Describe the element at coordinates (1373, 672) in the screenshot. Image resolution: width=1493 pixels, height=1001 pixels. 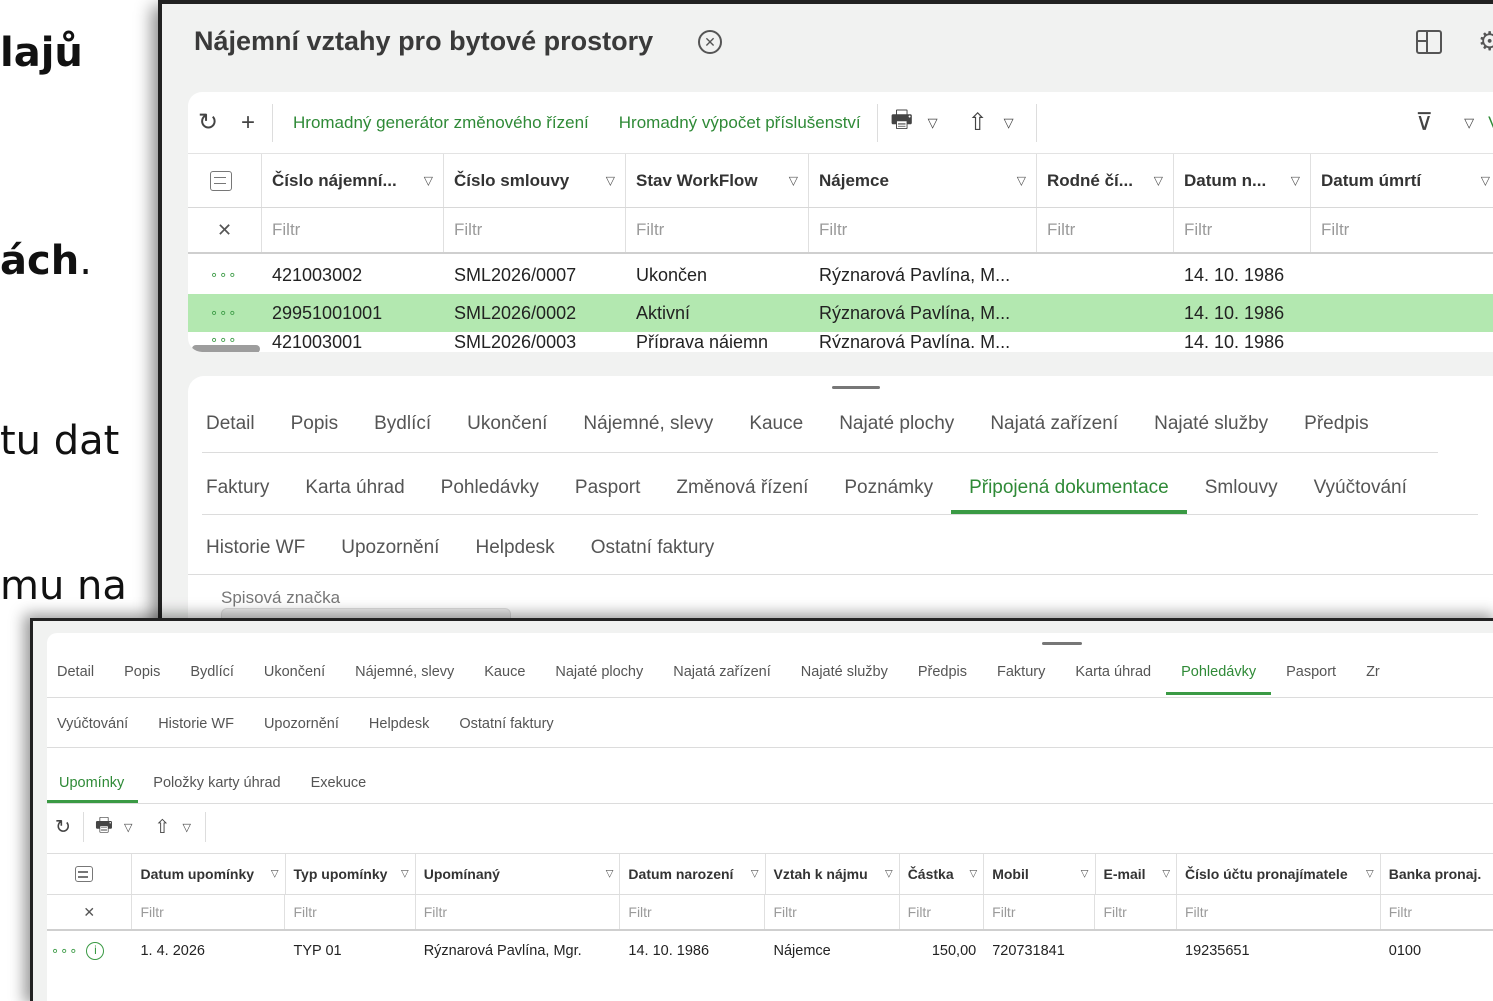
I see `tab-zmenova-rizeni: Zr` at that location.